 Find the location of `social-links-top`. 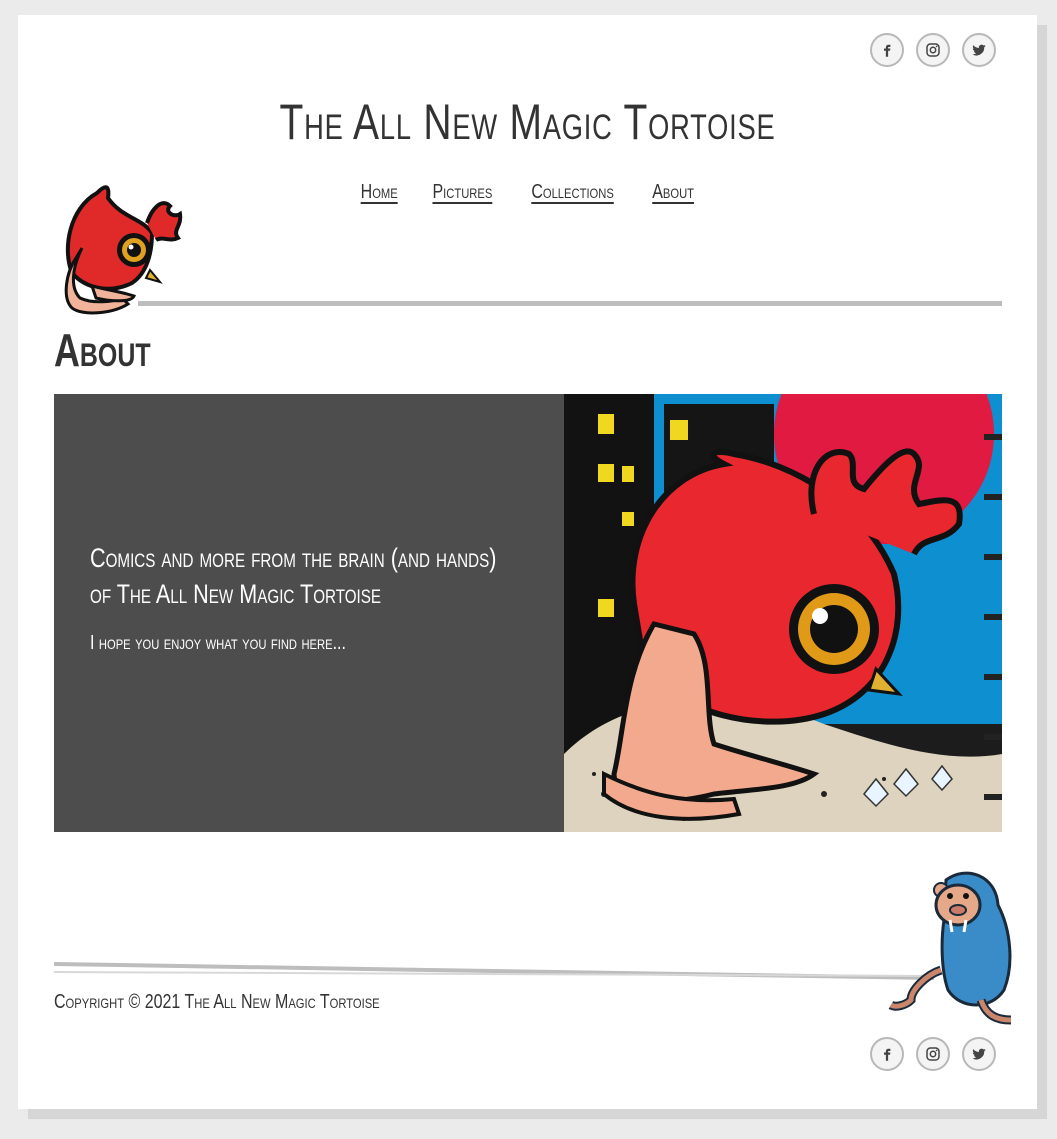

social-links-top is located at coordinates (933, 50).